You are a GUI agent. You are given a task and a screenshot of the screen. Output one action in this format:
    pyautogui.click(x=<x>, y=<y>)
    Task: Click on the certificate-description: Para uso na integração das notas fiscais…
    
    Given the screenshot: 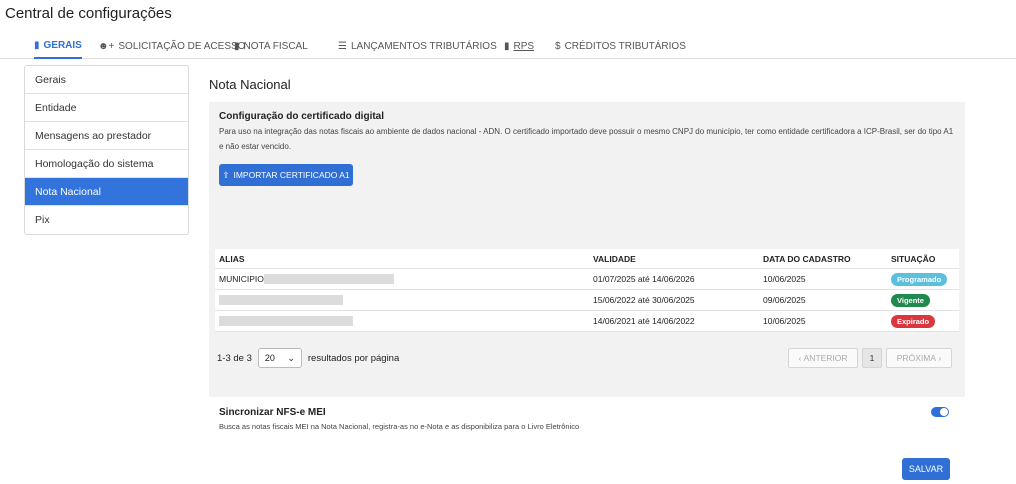 What is the action you would take?
    pyautogui.click(x=586, y=139)
    